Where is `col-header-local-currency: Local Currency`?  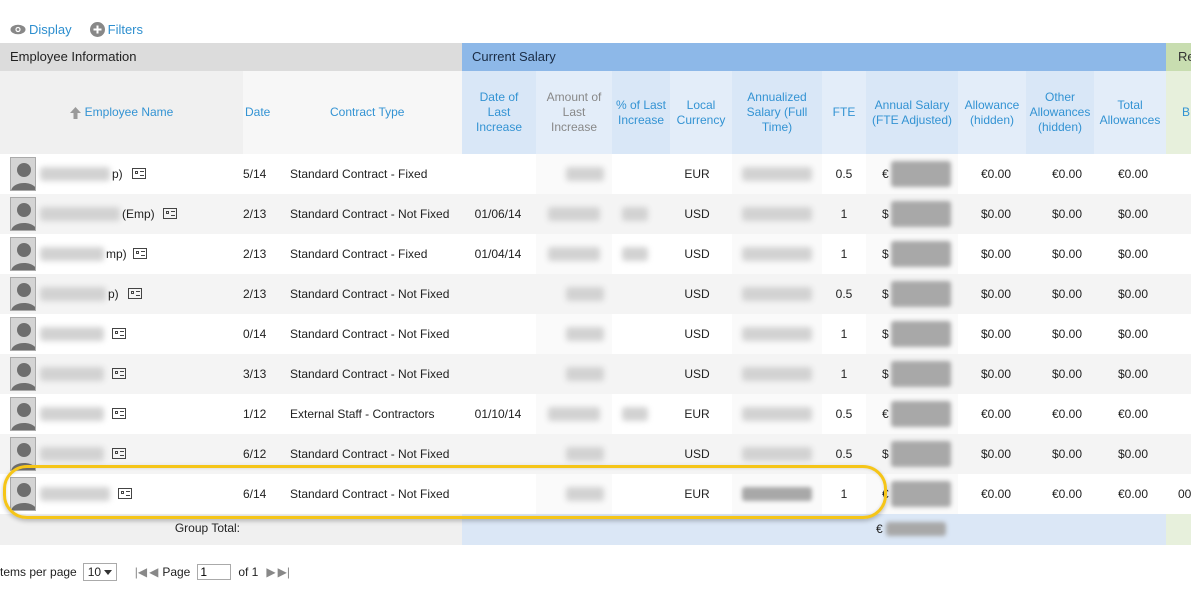 col-header-local-currency: Local Currency is located at coordinates (701, 112).